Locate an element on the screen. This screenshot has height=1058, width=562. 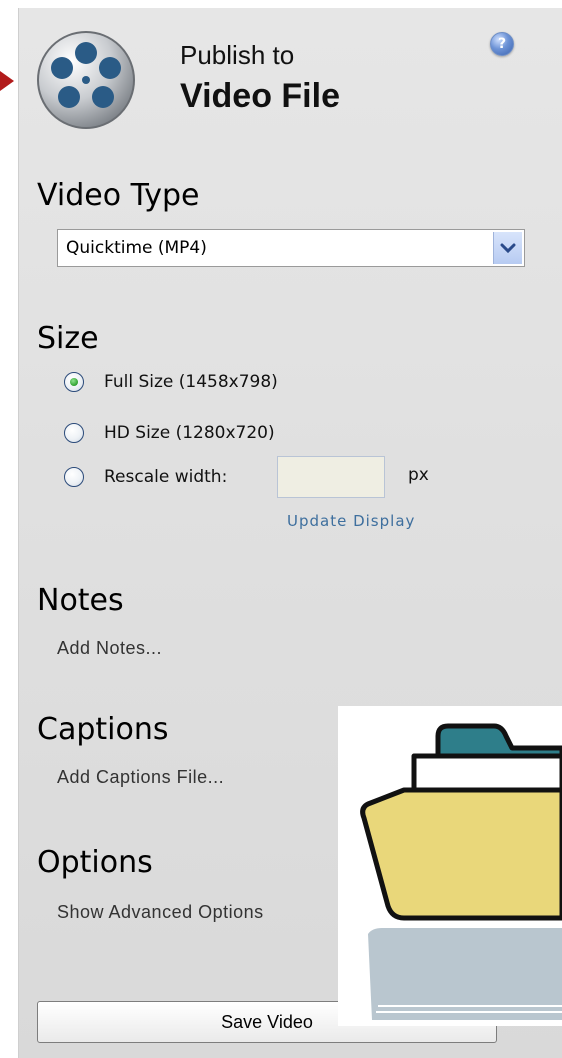
options-heading: Options is located at coordinates (95, 862).